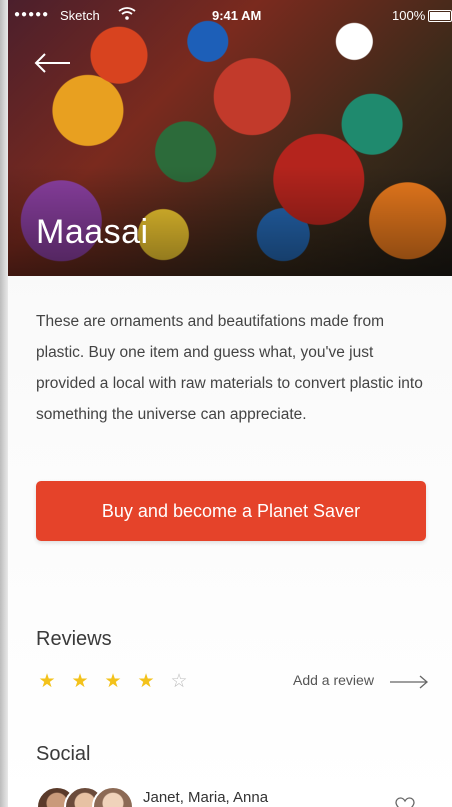  Describe the element at coordinates (88, 796) in the screenshot. I see `avatar-group` at that location.